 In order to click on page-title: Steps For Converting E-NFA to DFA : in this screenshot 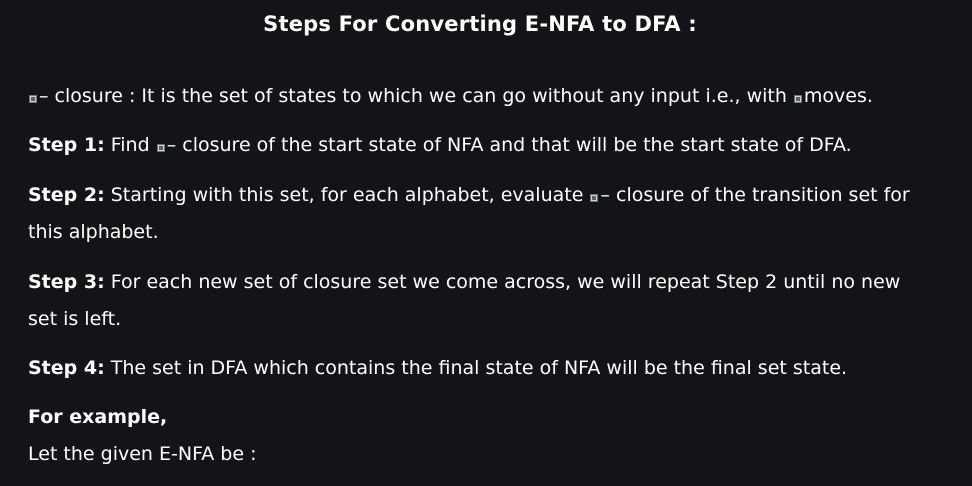, I will do `click(480, 24)`.